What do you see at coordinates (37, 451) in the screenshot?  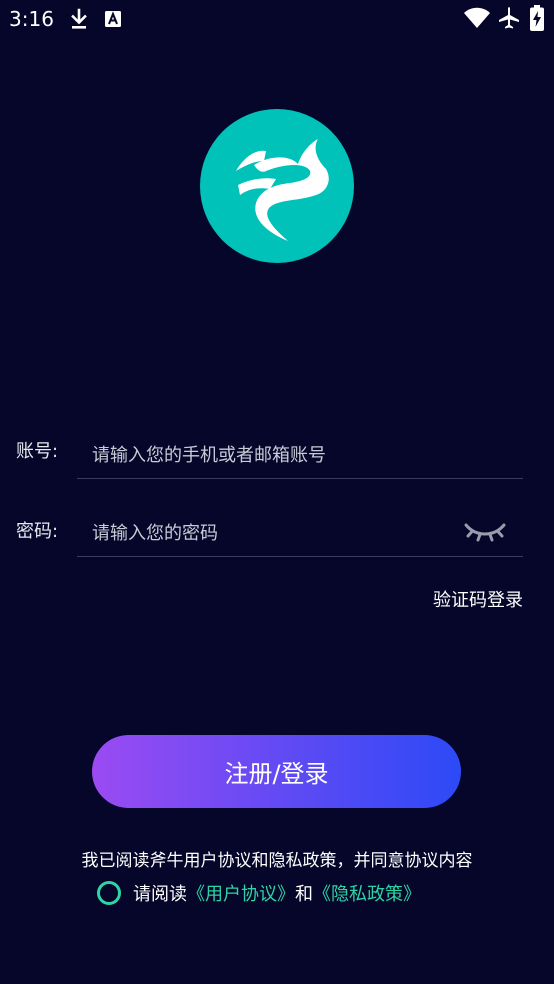 I see `account-label: 账号:` at bounding box center [37, 451].